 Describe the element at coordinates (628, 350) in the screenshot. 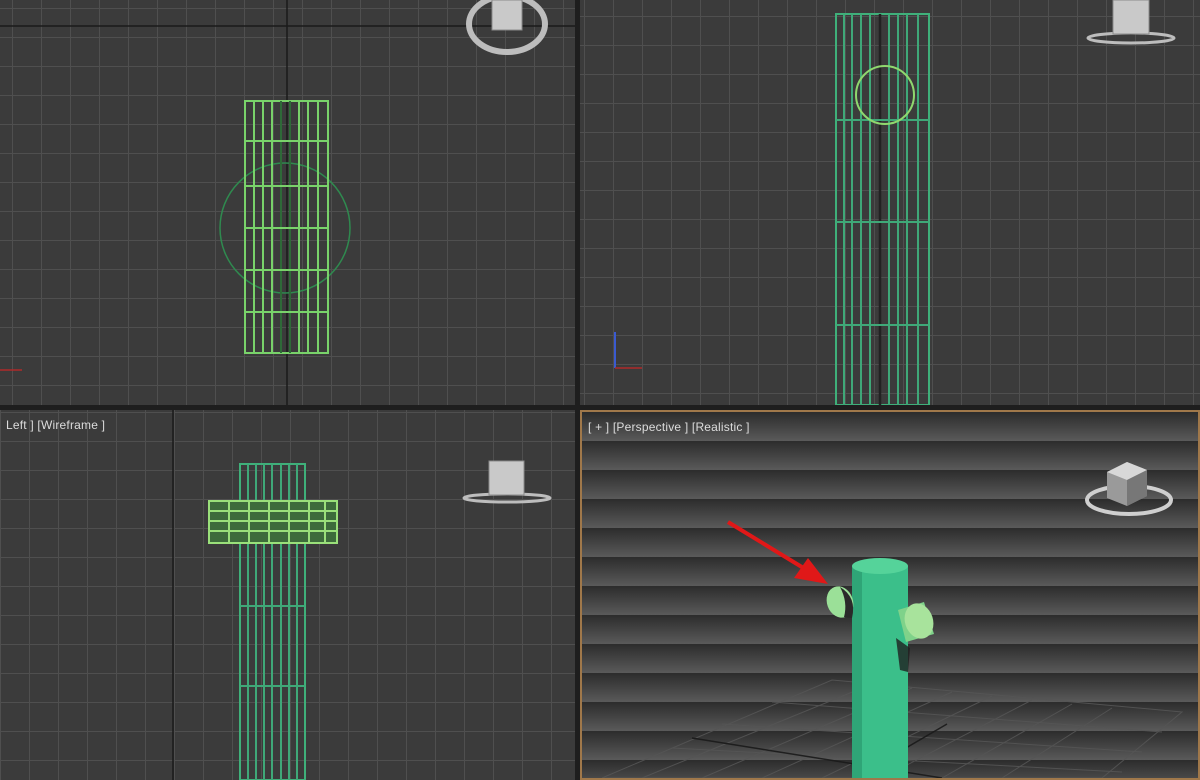

I see `axis-tripod-icon` at that location.